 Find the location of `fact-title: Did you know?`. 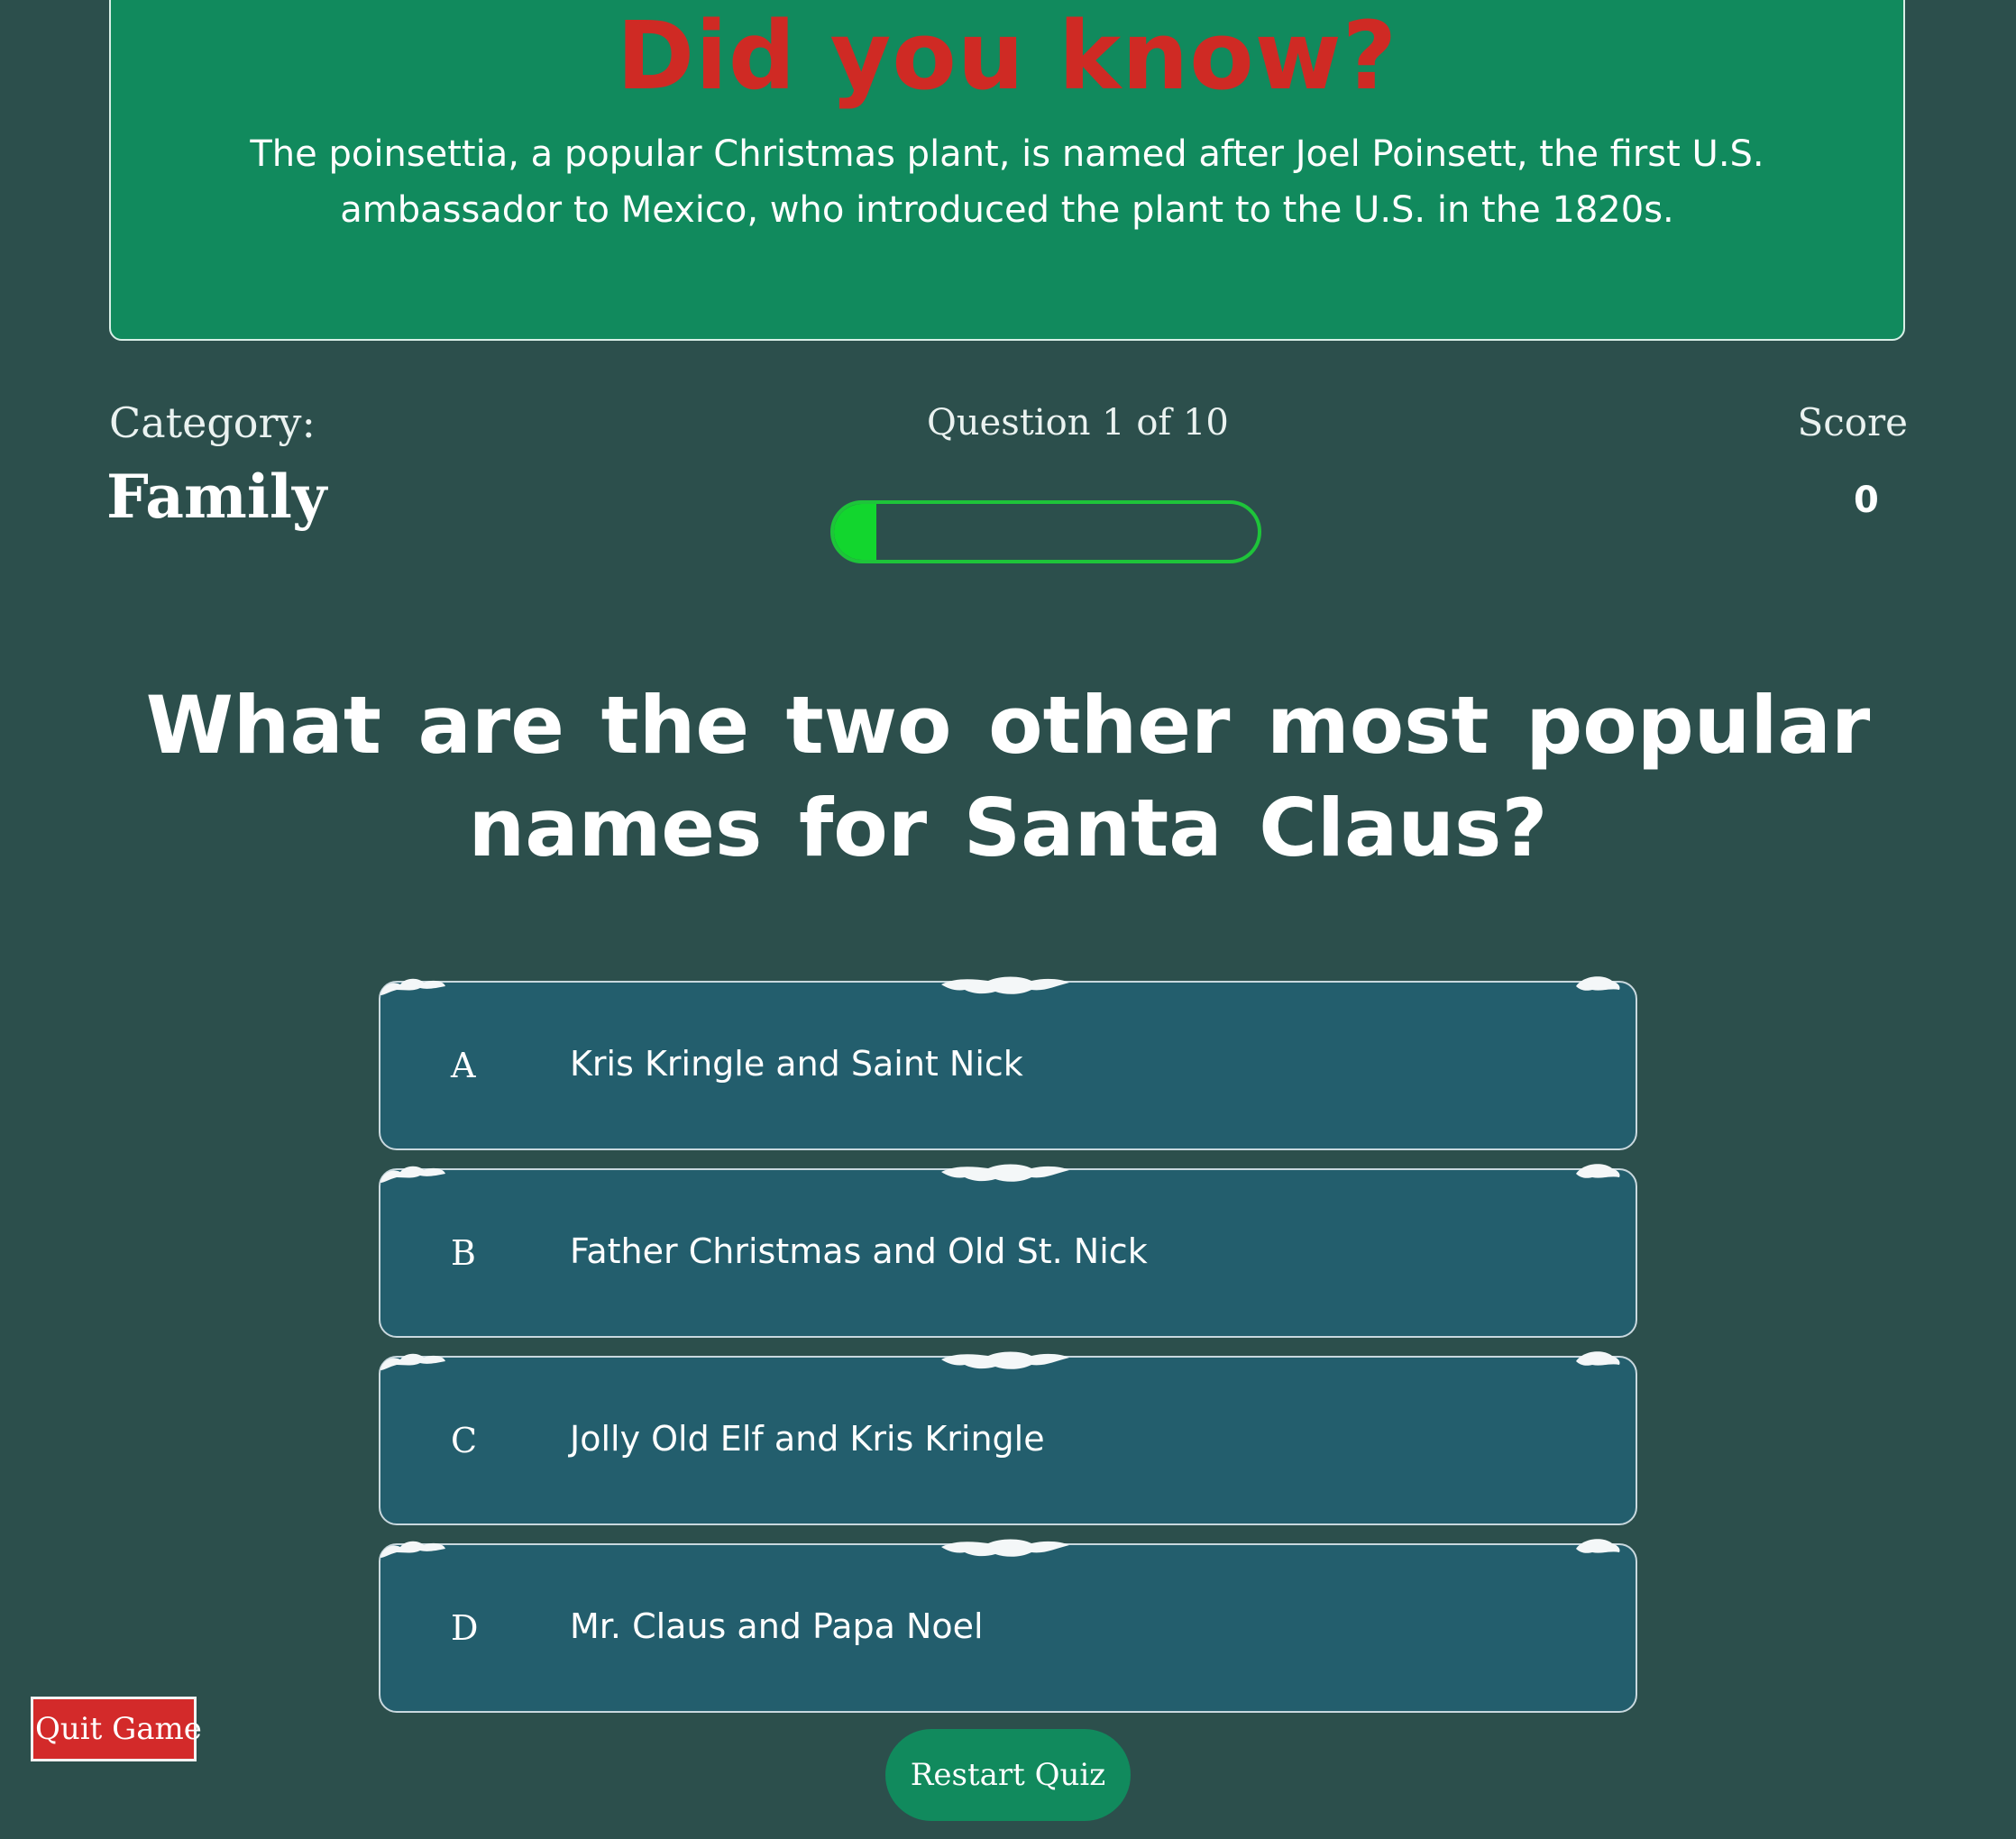

fact-title: Did you know? is located at coordinates (1007, 56).